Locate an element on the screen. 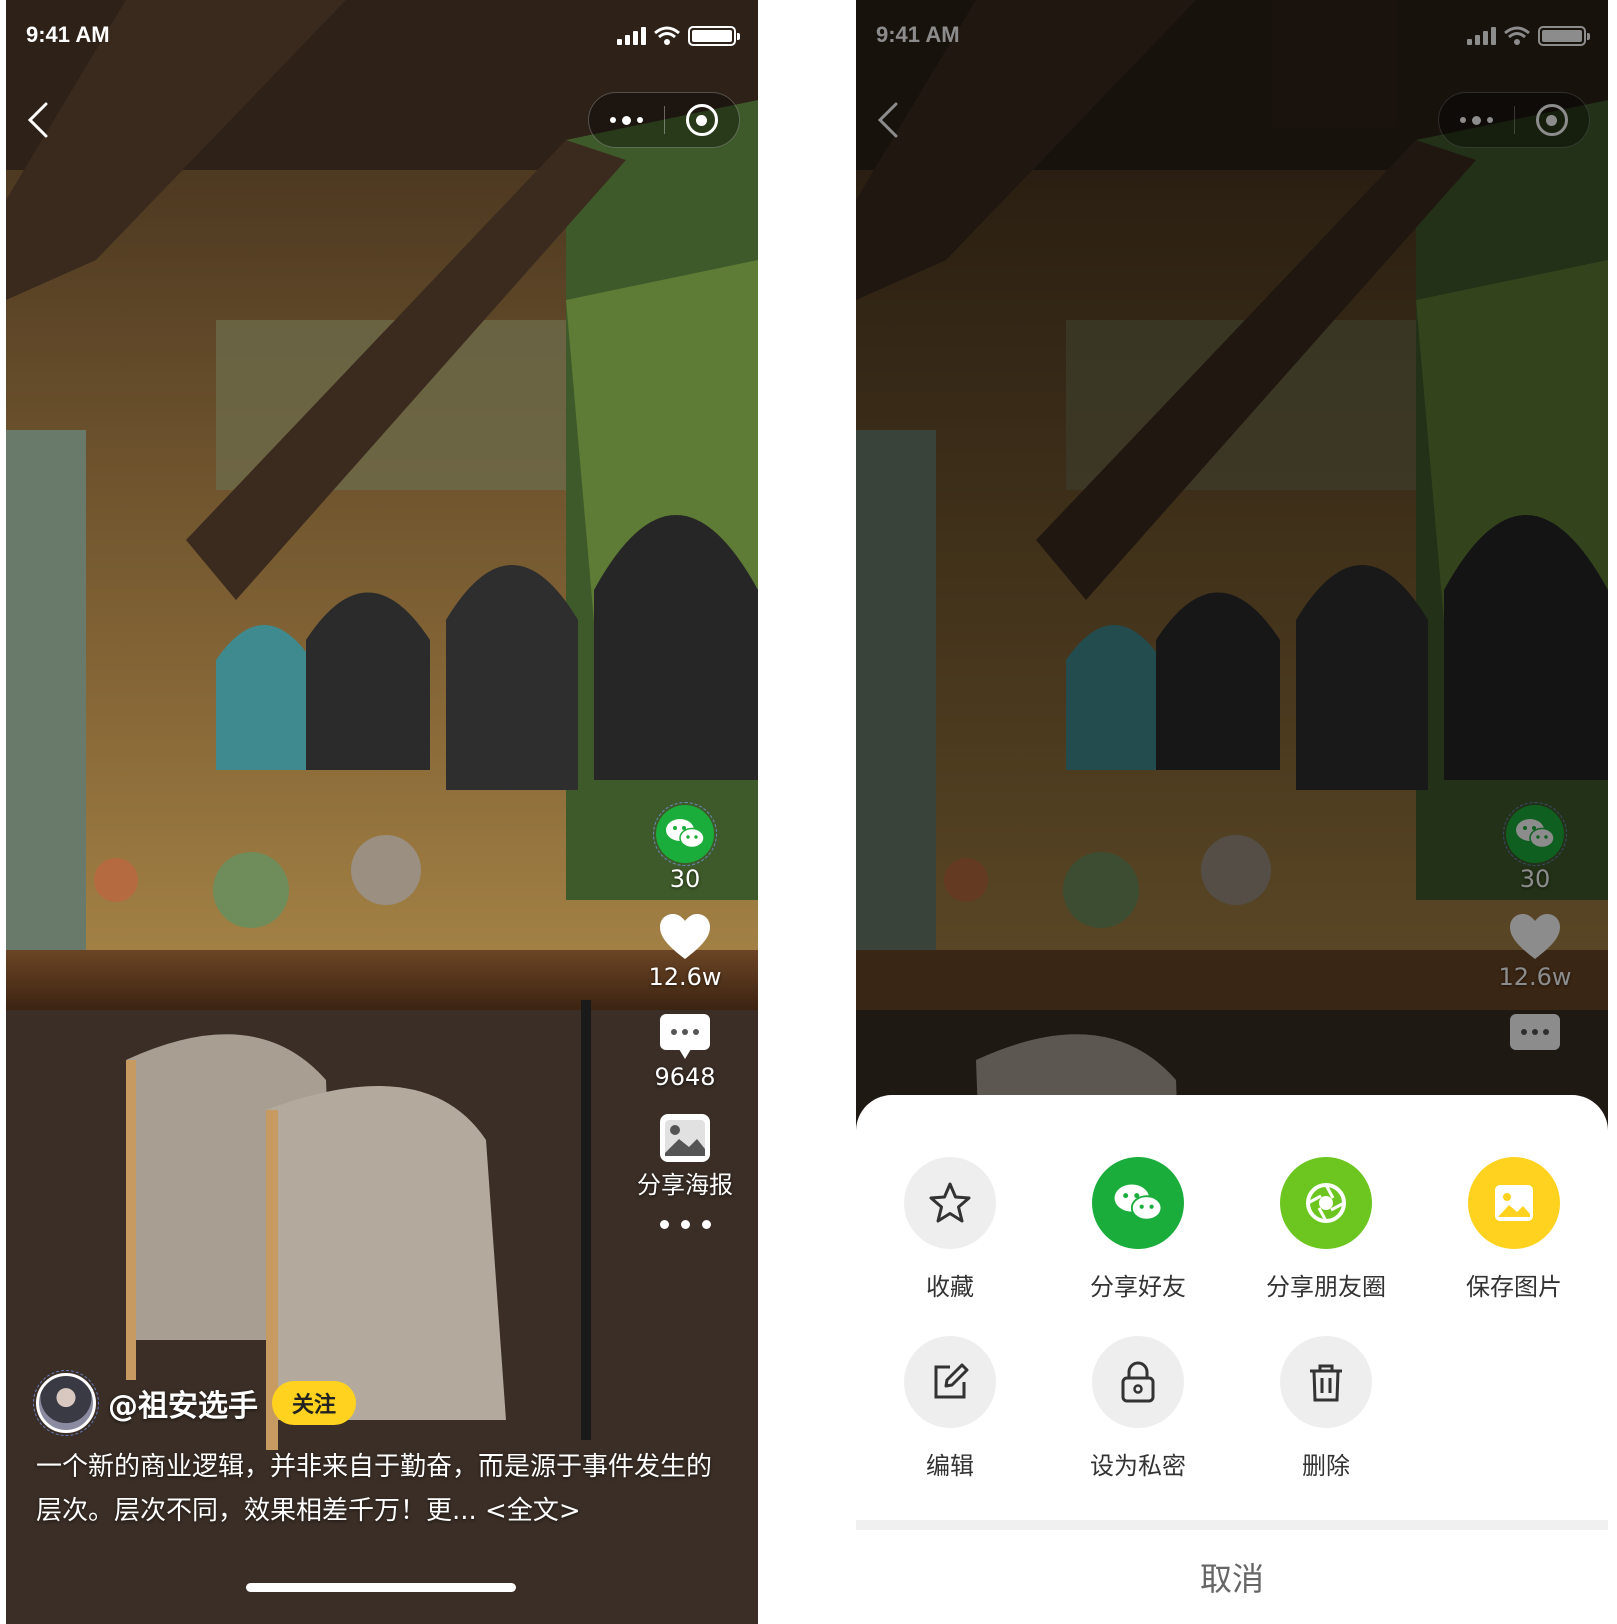 This screenshot has width=1617, height=1624. cancel-button: 取消 is located at coordinates (1232, 1577).